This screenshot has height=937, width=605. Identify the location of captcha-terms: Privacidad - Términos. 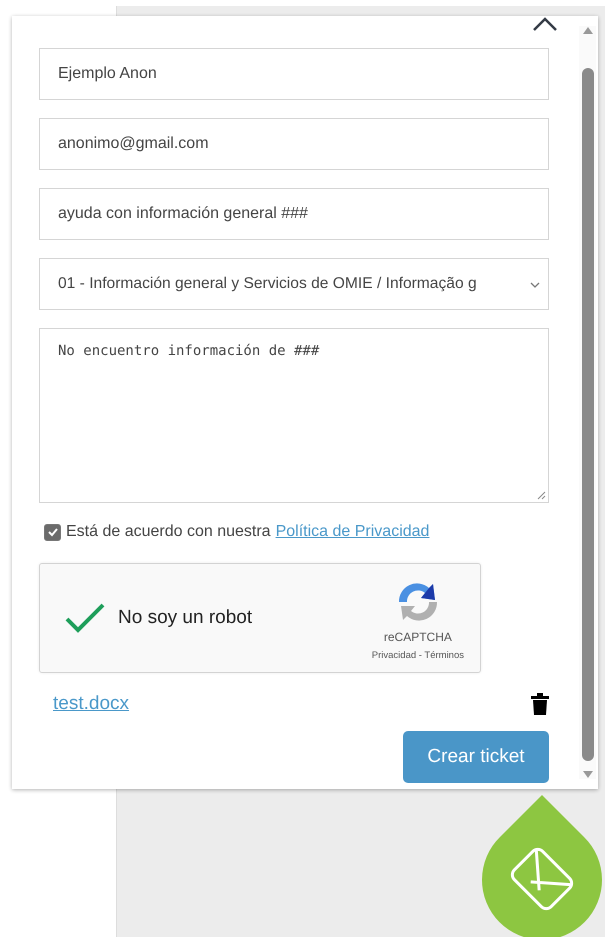
(418, 655).